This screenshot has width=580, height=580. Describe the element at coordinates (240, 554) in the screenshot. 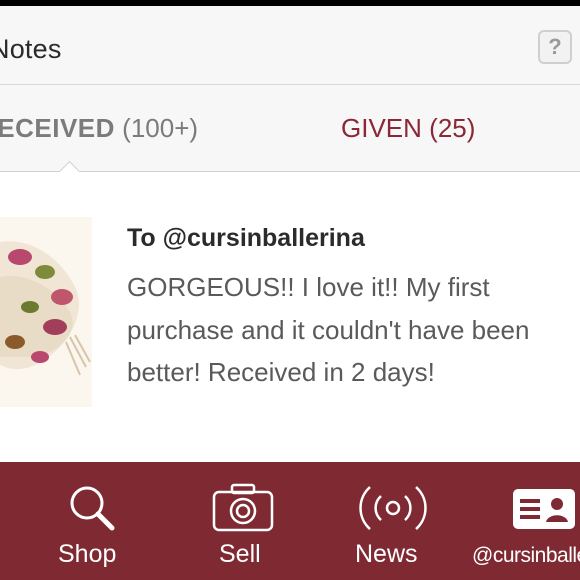

I see `nav-sell-label: Sell` at that location.